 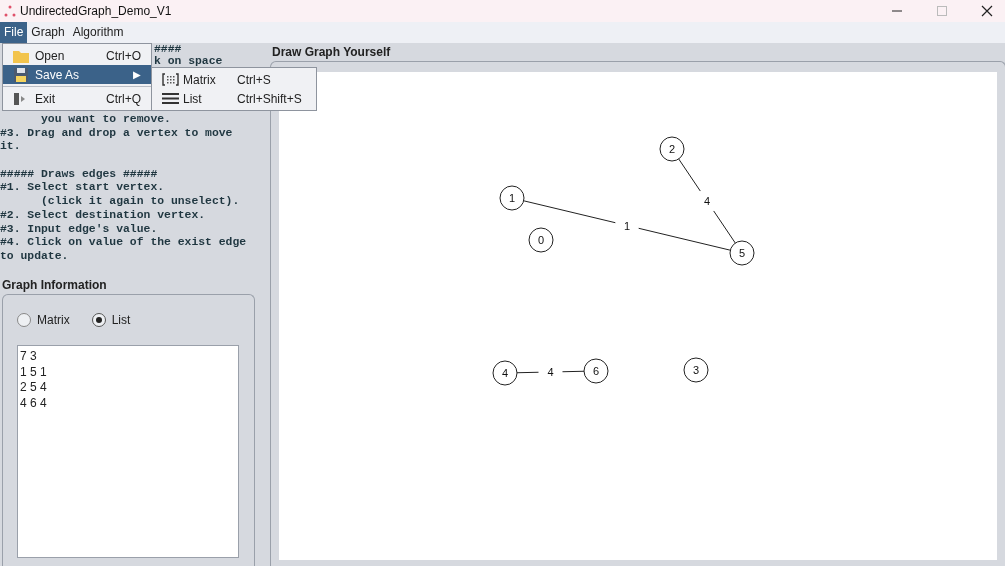 What do you see at coordinates (111, 320) in the screenshot?
I see `radio-option: List` at bounding box center [111, 320].